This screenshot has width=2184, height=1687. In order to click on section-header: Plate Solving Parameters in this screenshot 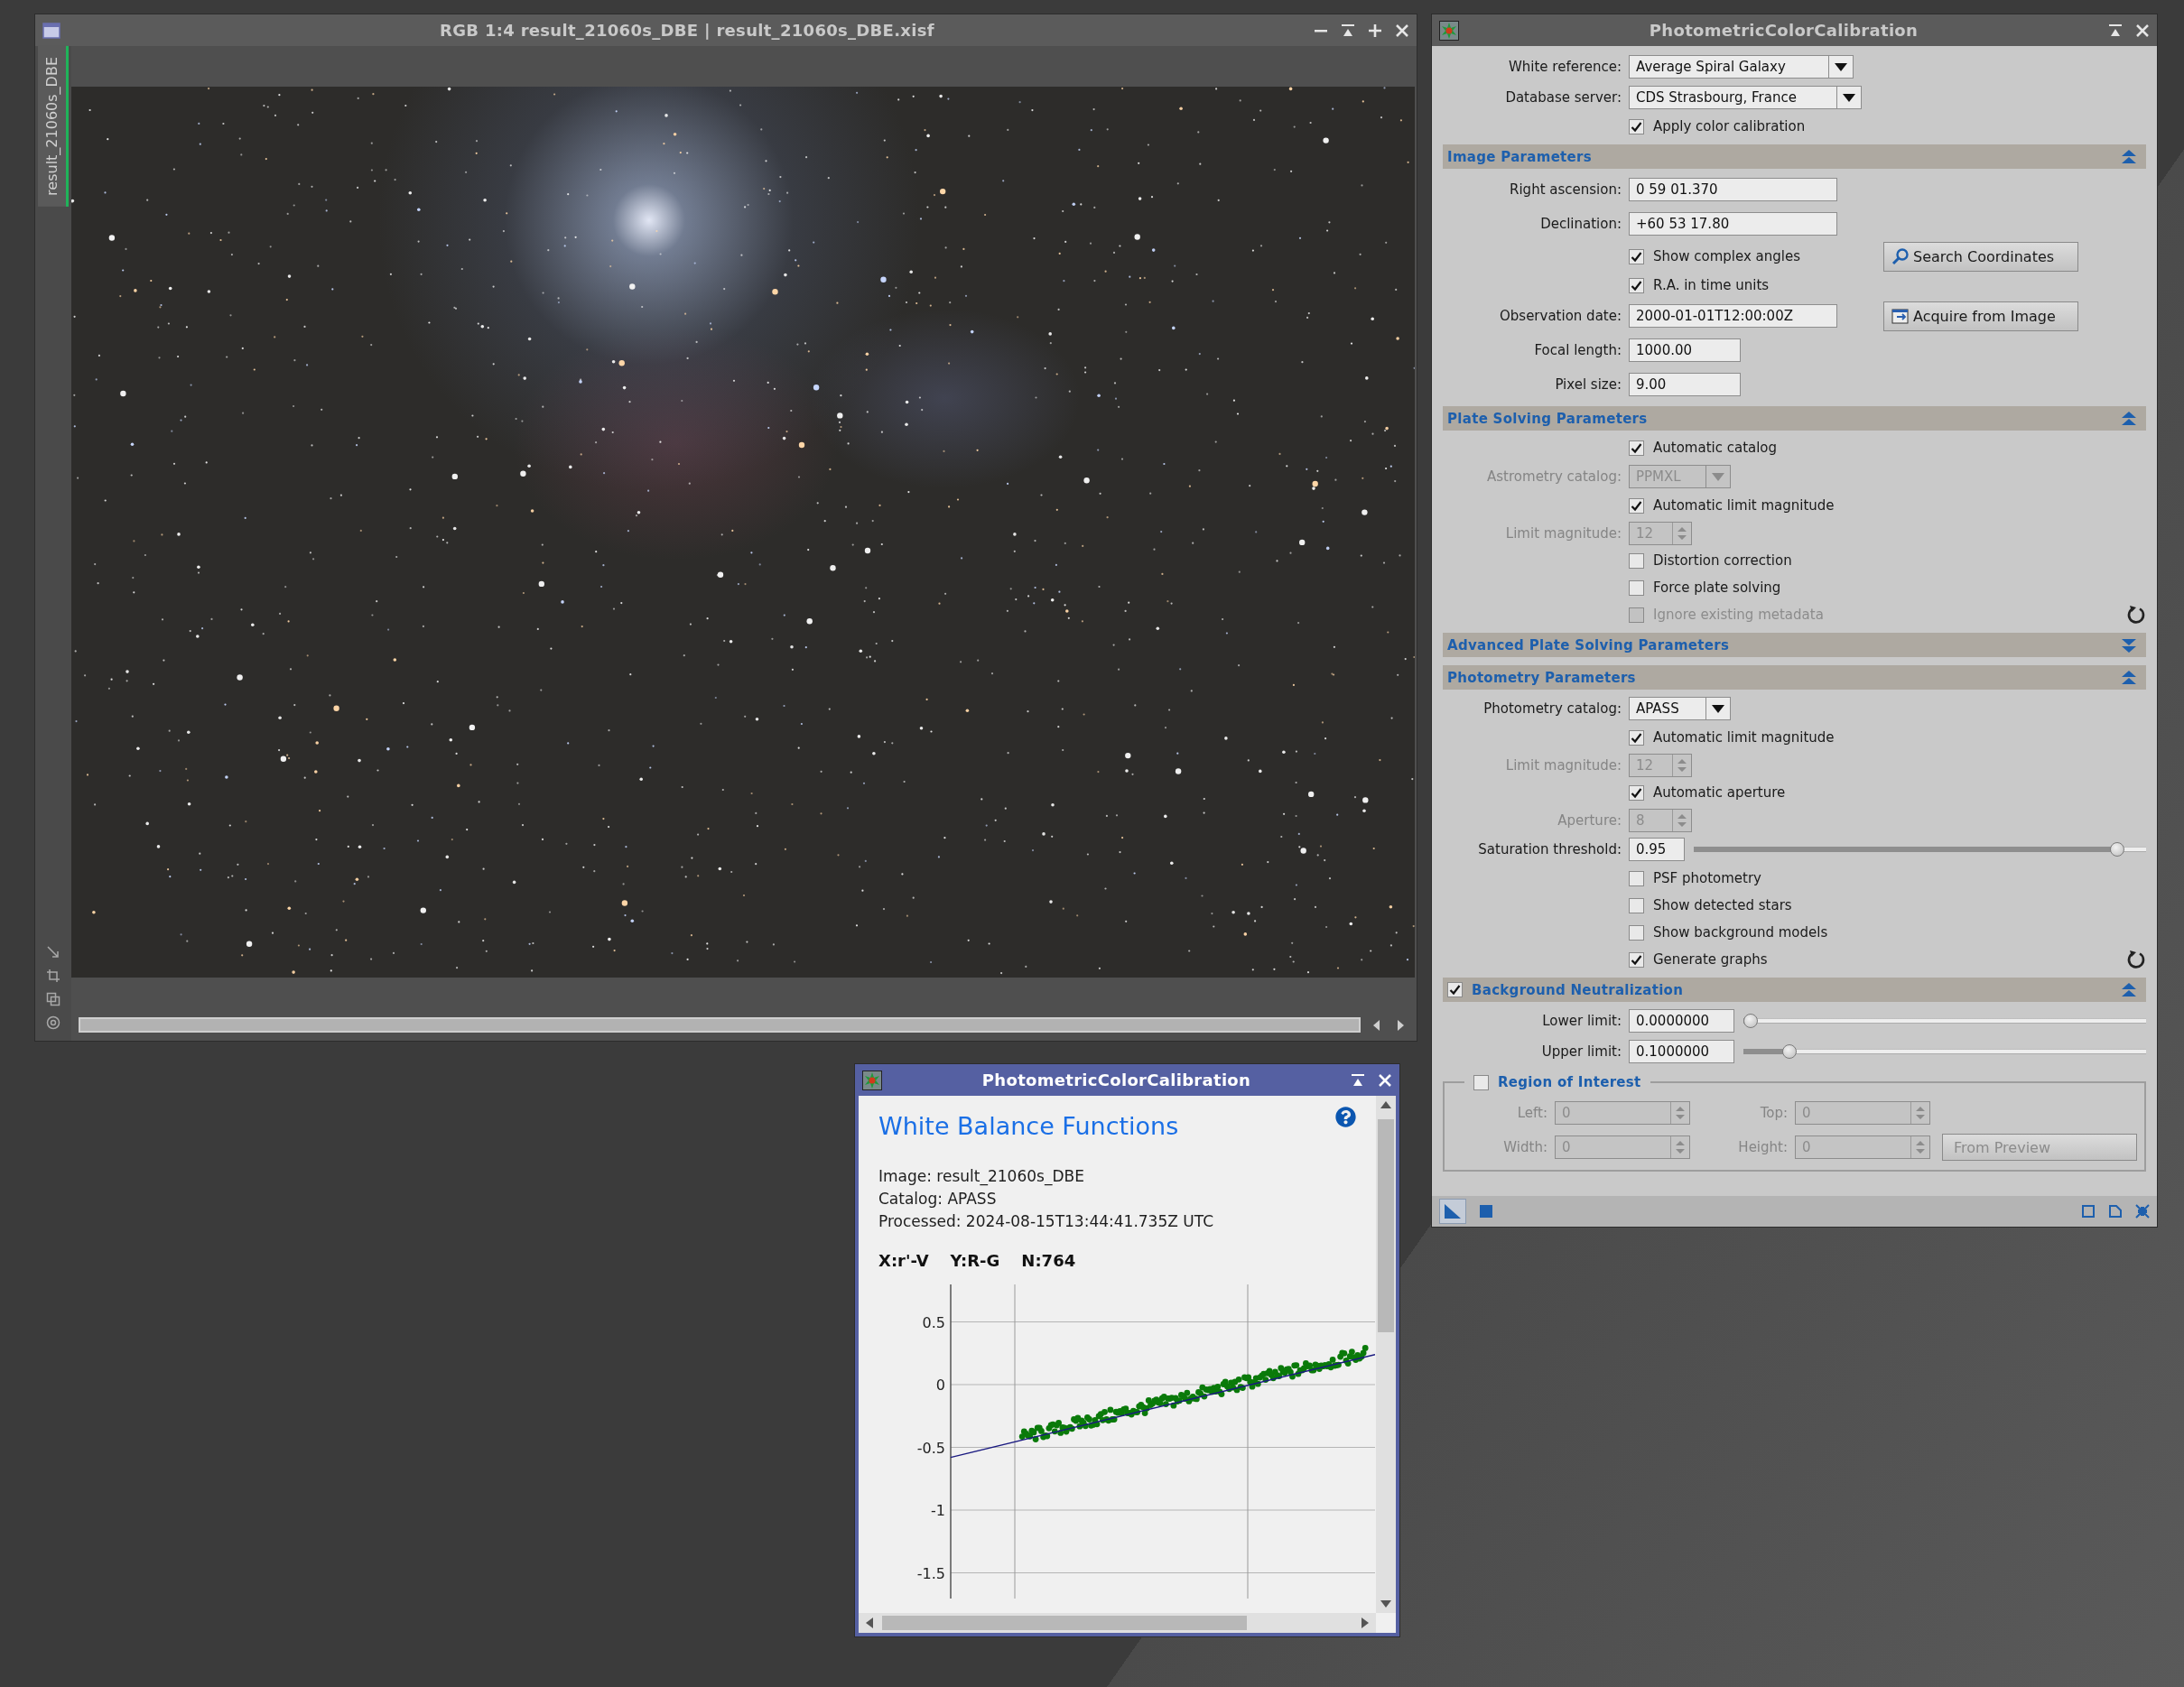, I will do `click(1794, 418)`.